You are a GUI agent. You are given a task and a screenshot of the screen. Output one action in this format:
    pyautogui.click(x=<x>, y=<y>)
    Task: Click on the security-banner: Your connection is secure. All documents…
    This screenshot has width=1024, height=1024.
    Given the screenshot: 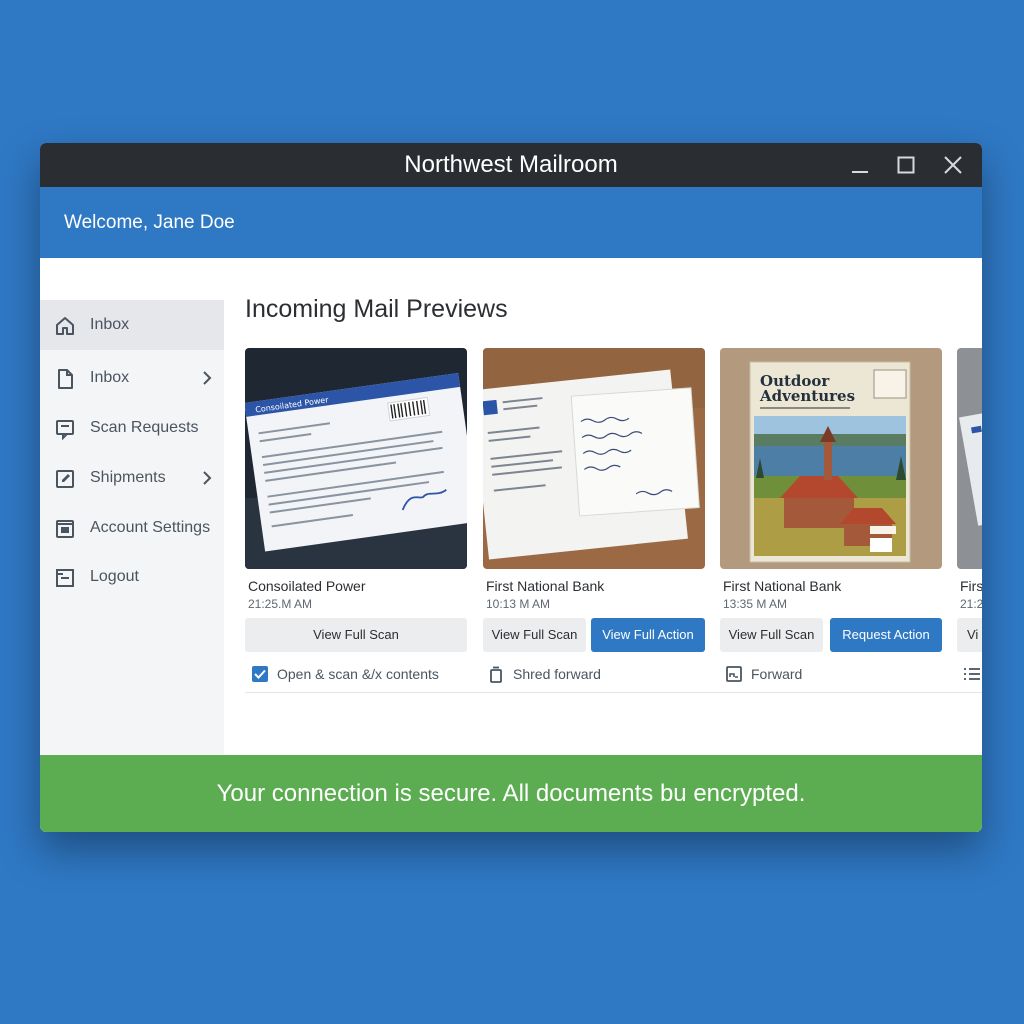 What is the action you would take?
    pyautogui.click(x=511, y=793)
    